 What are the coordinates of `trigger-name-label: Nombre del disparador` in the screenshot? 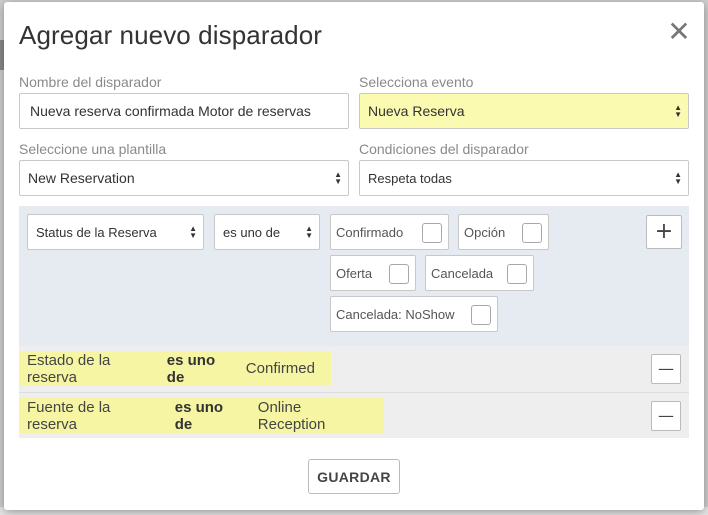 It's located at (90, 82).